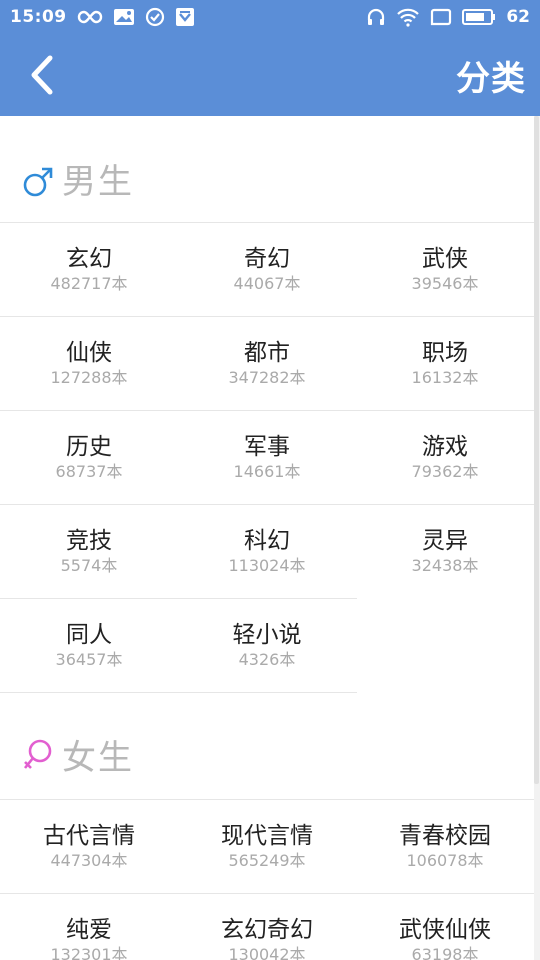 The width and height of the screenshot is (540, 960). I want to click on category-name: 灵异, so click(445, 540).